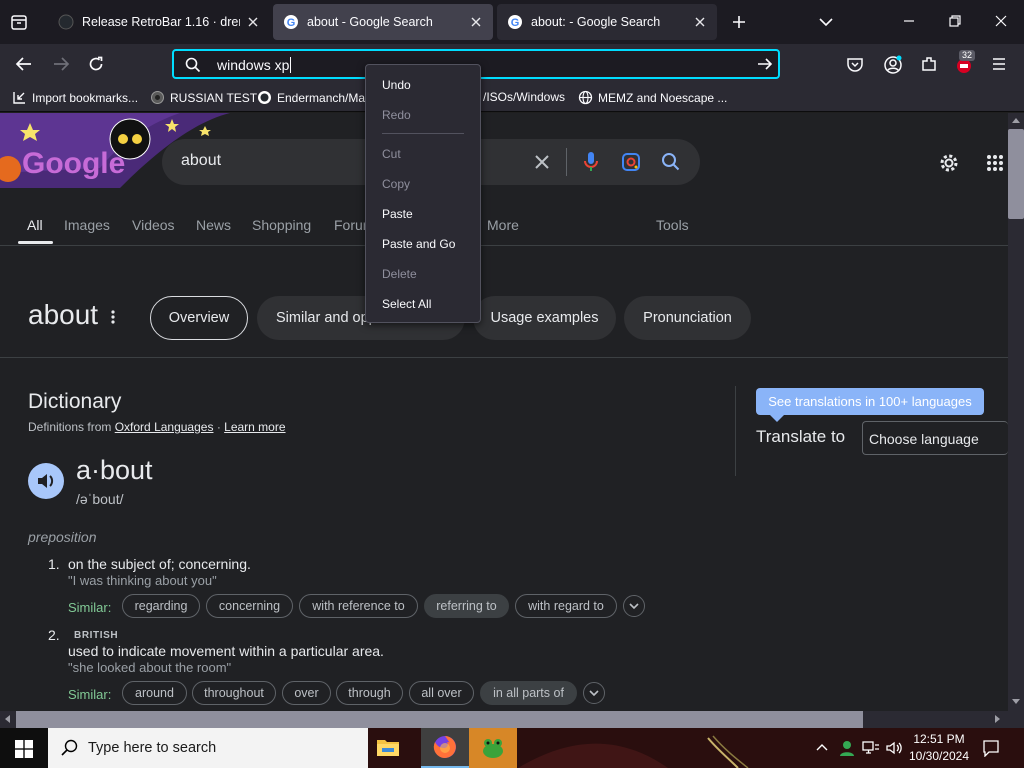 The width and height of the screenshot is (1024, 768). Describe the element at coordinates (739, 22) in the screenshot. I see `new-tab-icon` at that location.